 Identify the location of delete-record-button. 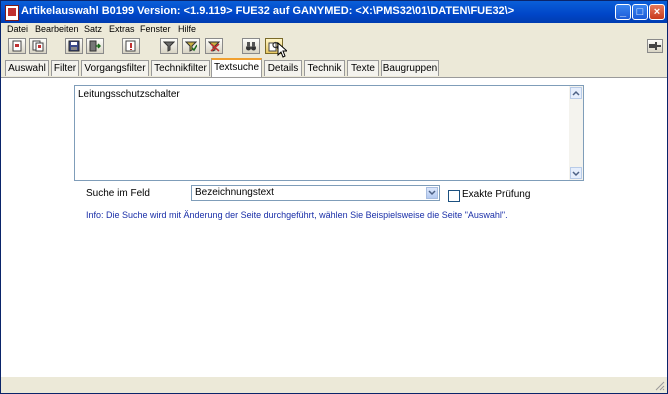
(131, 46).